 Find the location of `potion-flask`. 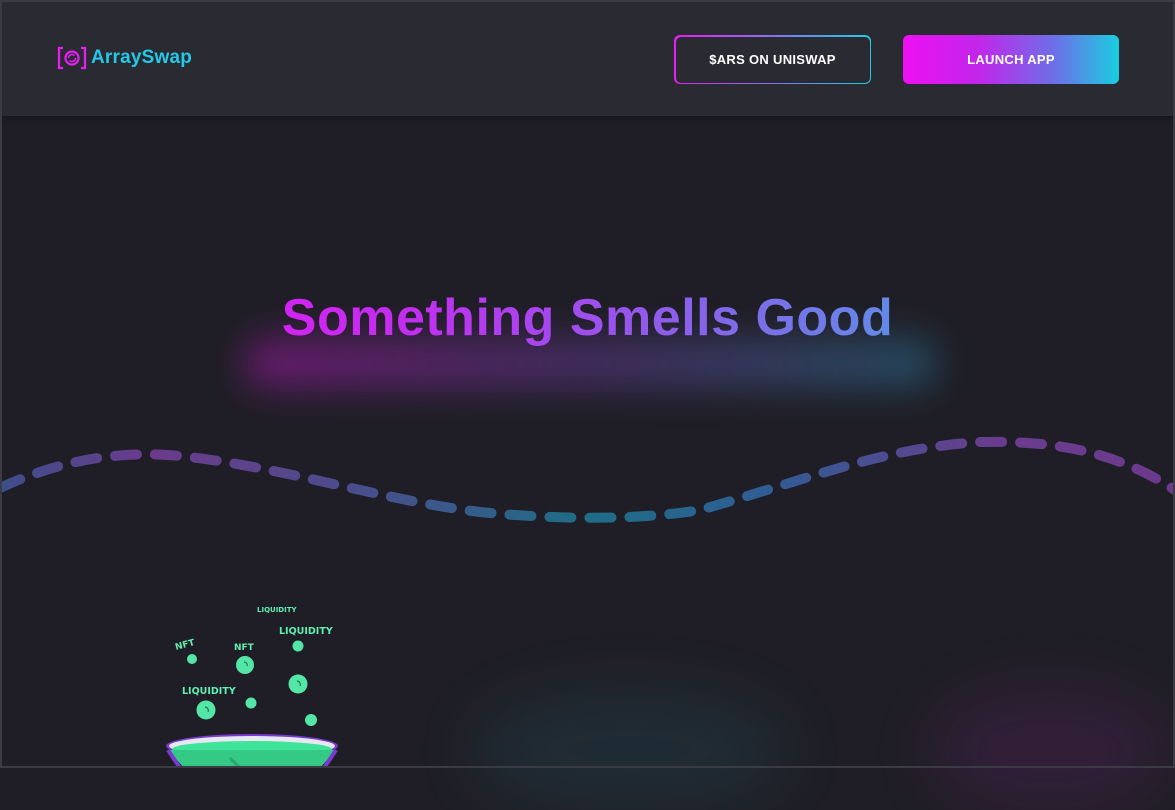

potion-flask is located at coordinates (252, 751).